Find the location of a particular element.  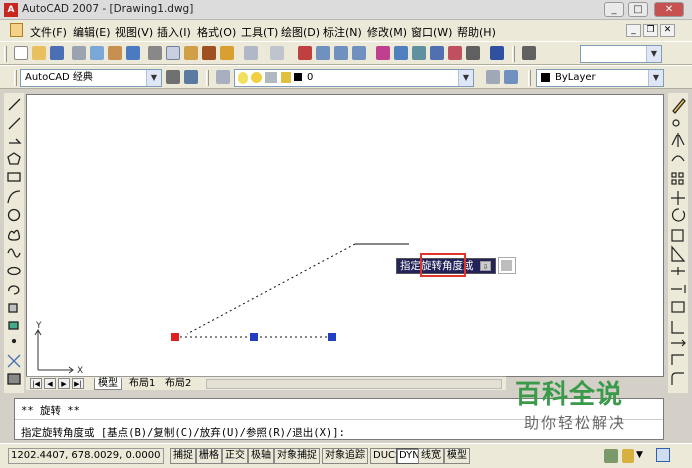

plot-preview-icon is located at coordinates (97, 53).